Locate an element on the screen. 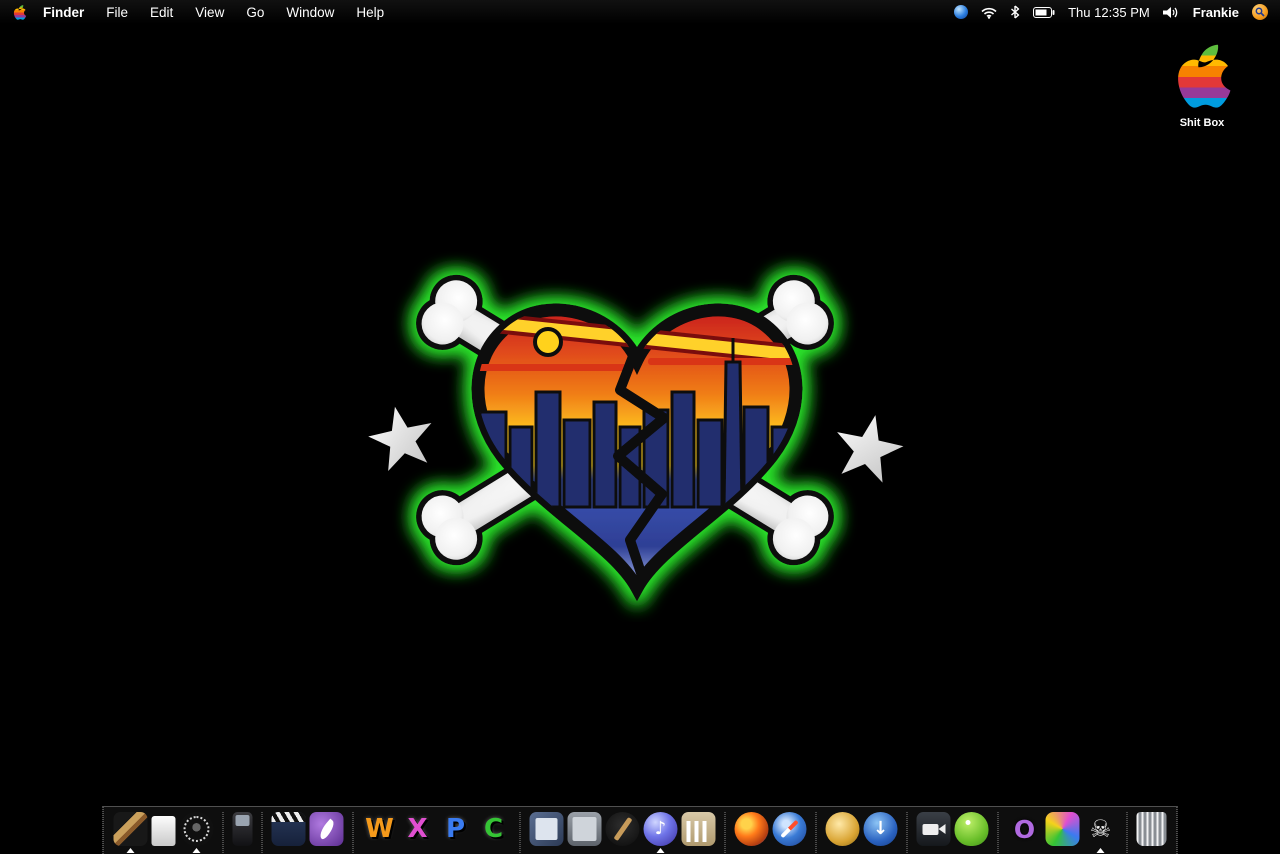 This screenshot has height=854, width=1280. dock-item-imovie is located at coordinates (288, 832).